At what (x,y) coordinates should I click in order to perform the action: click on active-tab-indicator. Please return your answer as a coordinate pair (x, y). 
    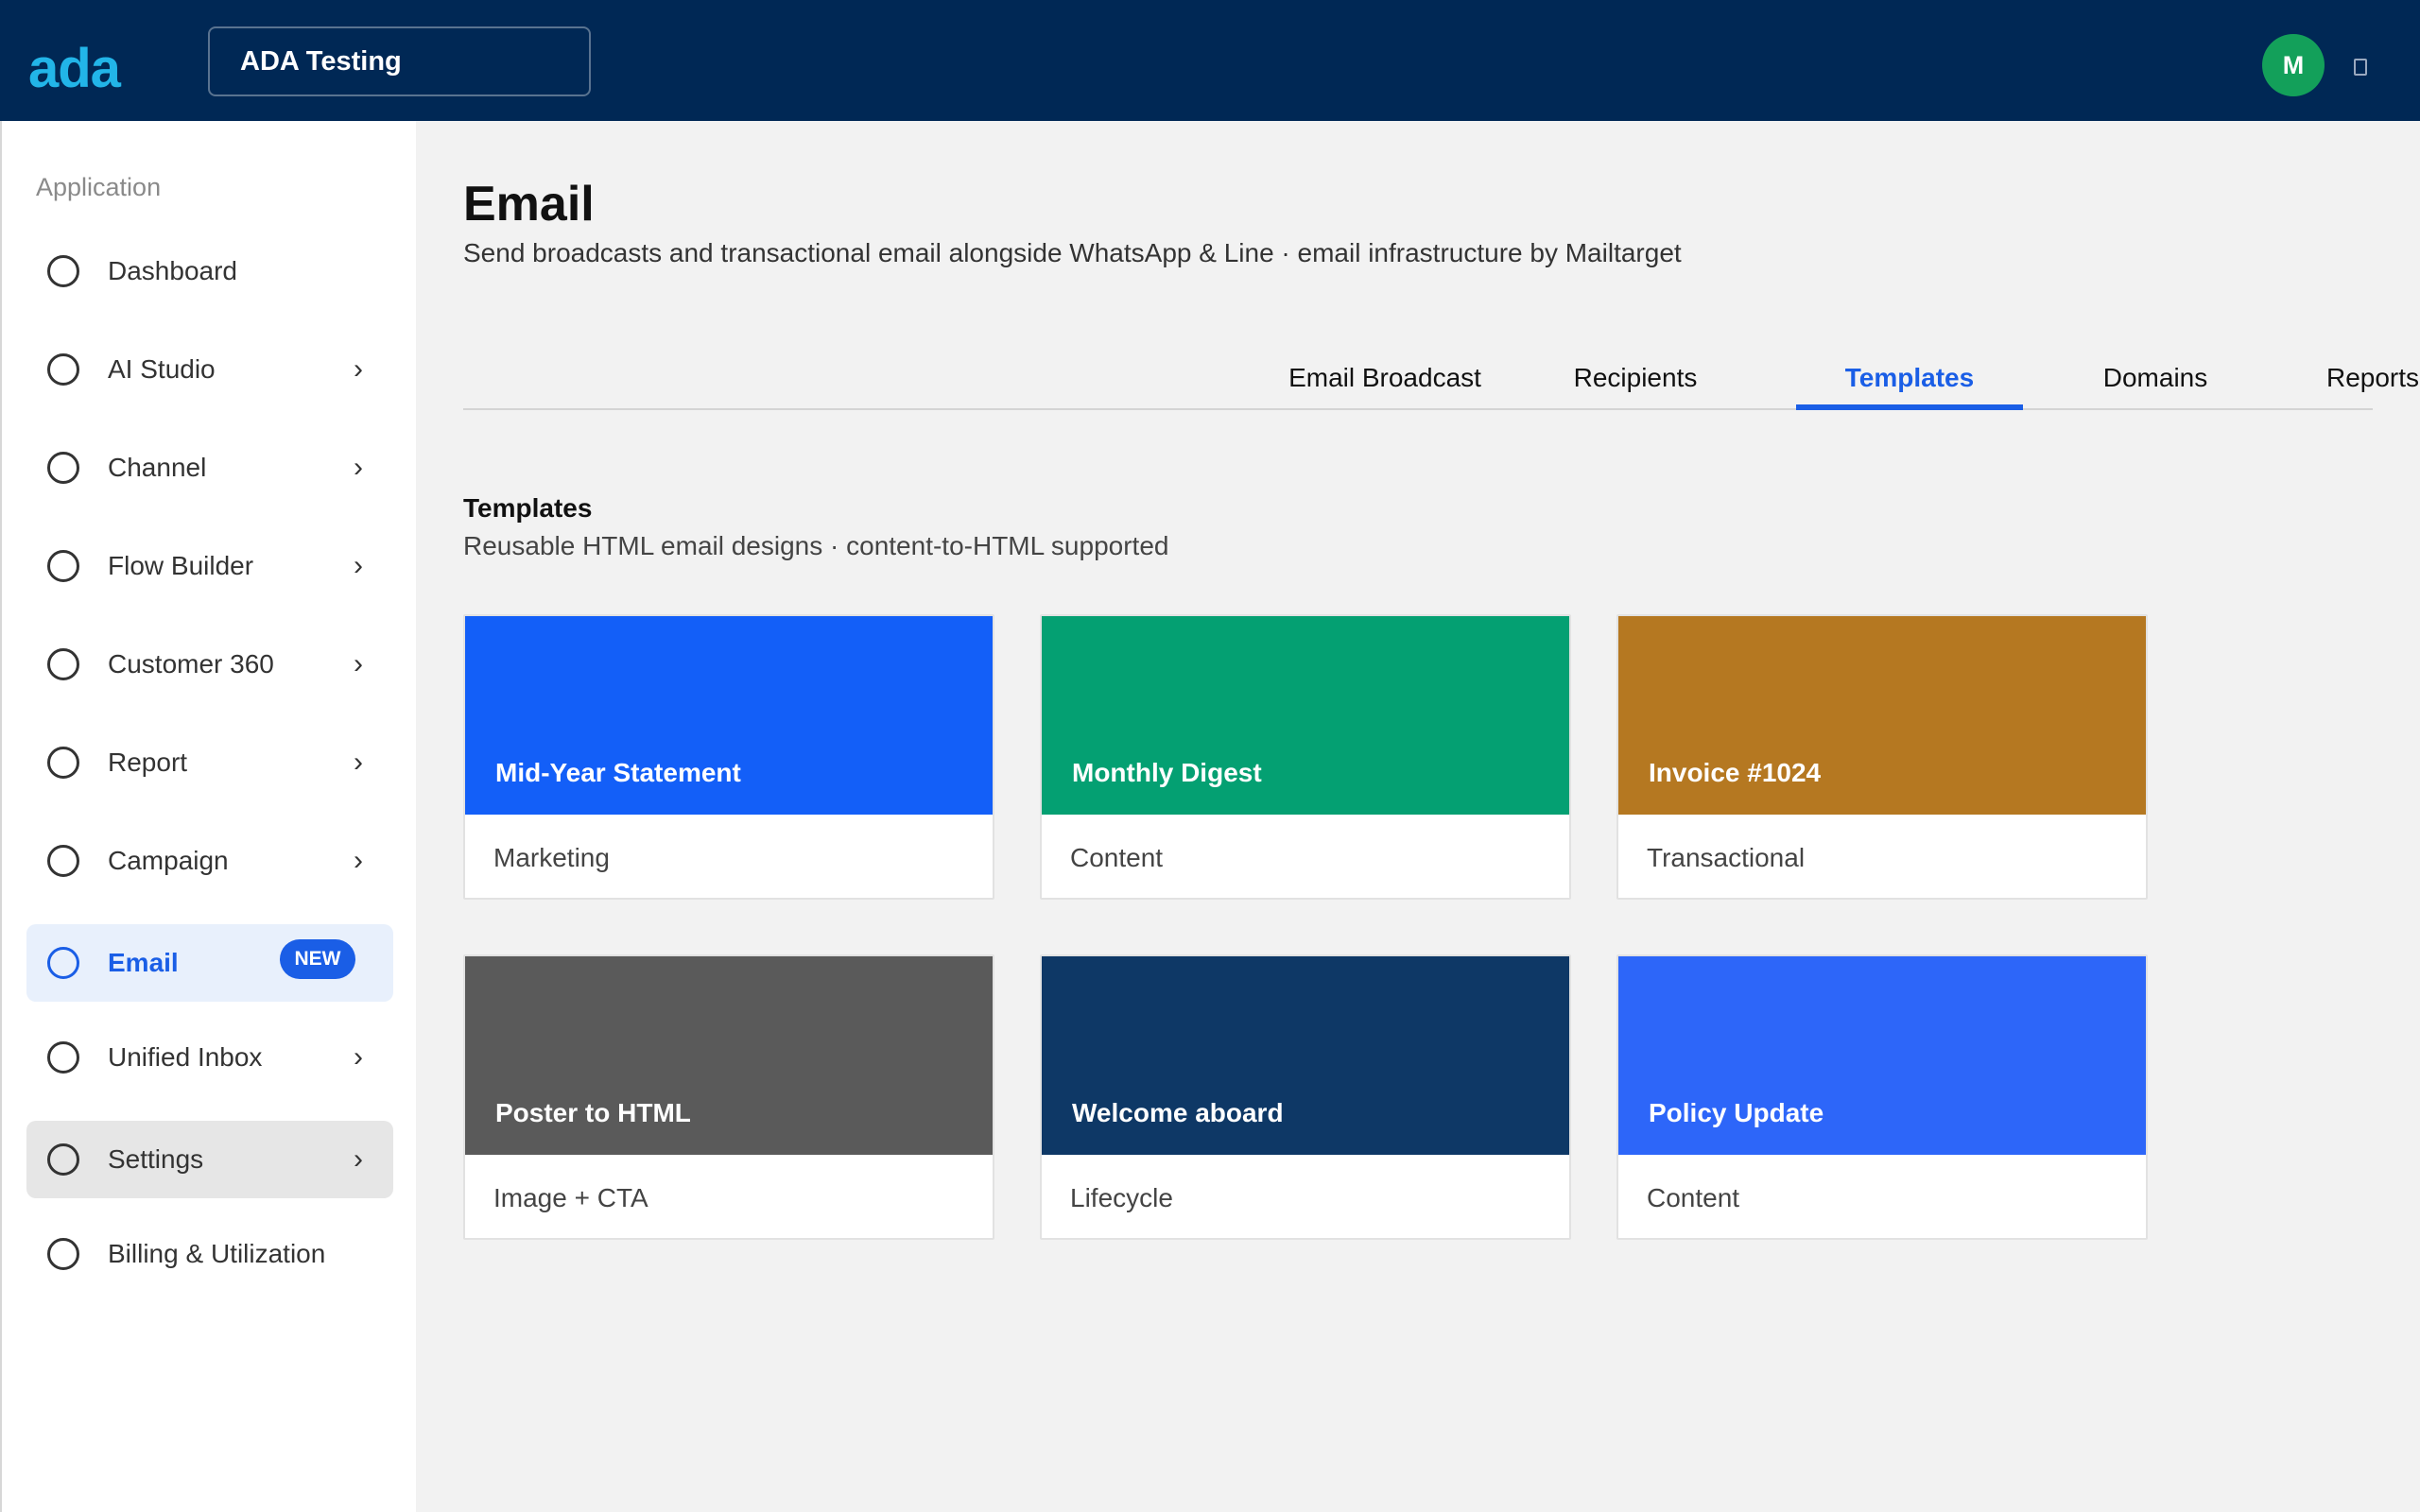
    Looking at the image, I should click on (1909, 407).